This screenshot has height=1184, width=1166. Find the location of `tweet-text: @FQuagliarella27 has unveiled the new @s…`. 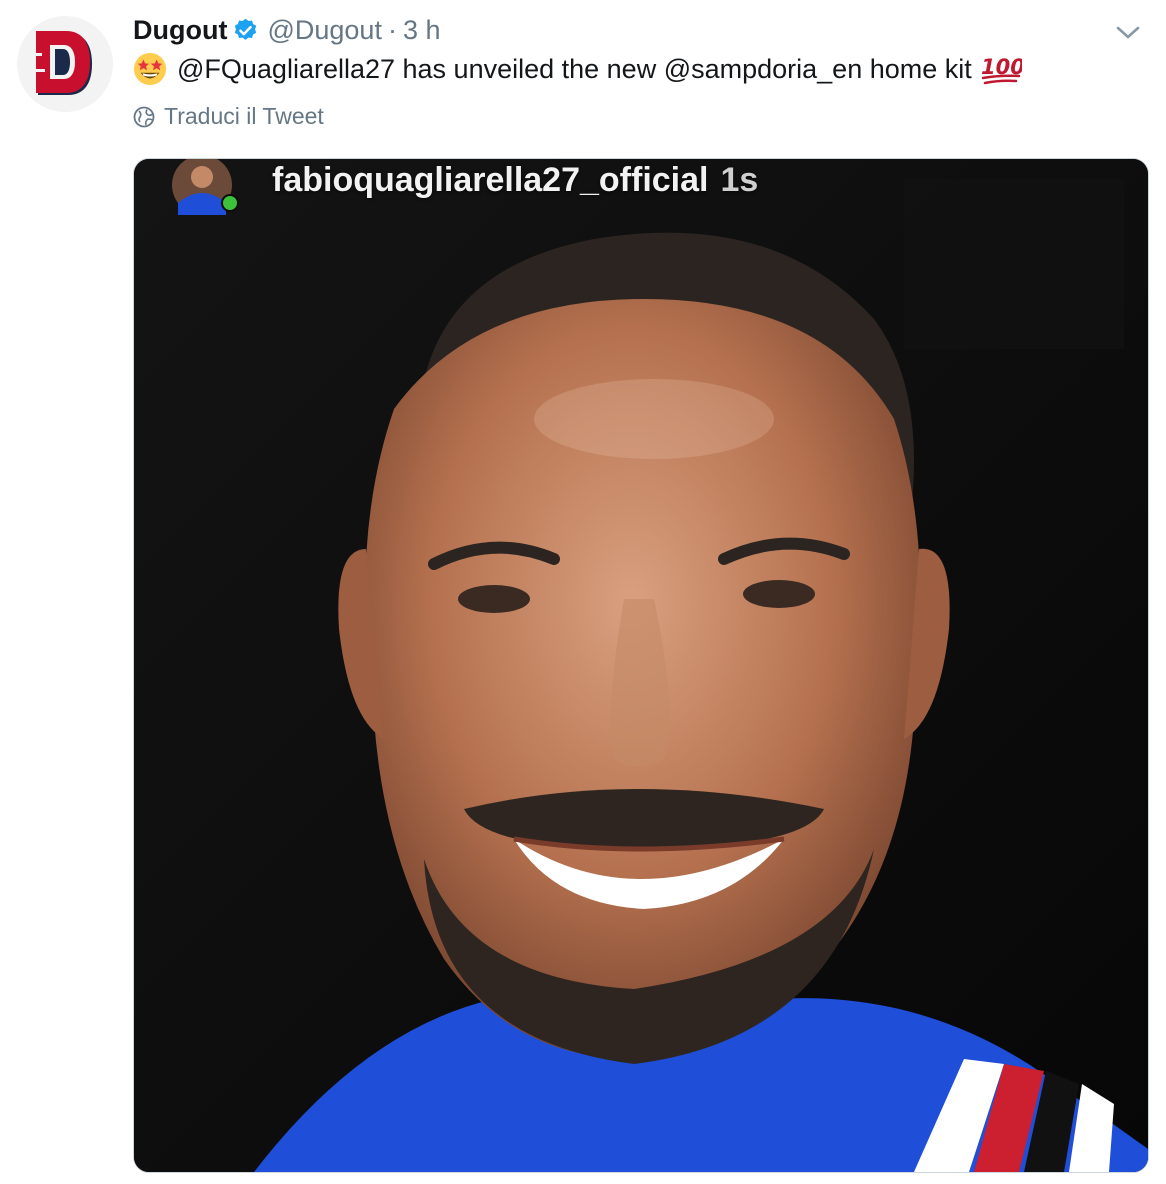

tweet-text: @FQuagliarella27 has unveiled the new @s… is located at coordinates (577, 69).